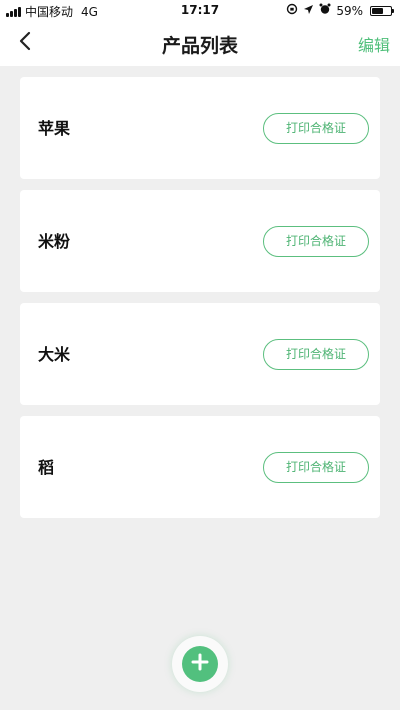 The width and height of the screenshot is (400, 710). What do you see at coordinates (200, 128) in the screenshot?
I see `product-card: 苹果 打印合格证` at bounding box center [200, 128].